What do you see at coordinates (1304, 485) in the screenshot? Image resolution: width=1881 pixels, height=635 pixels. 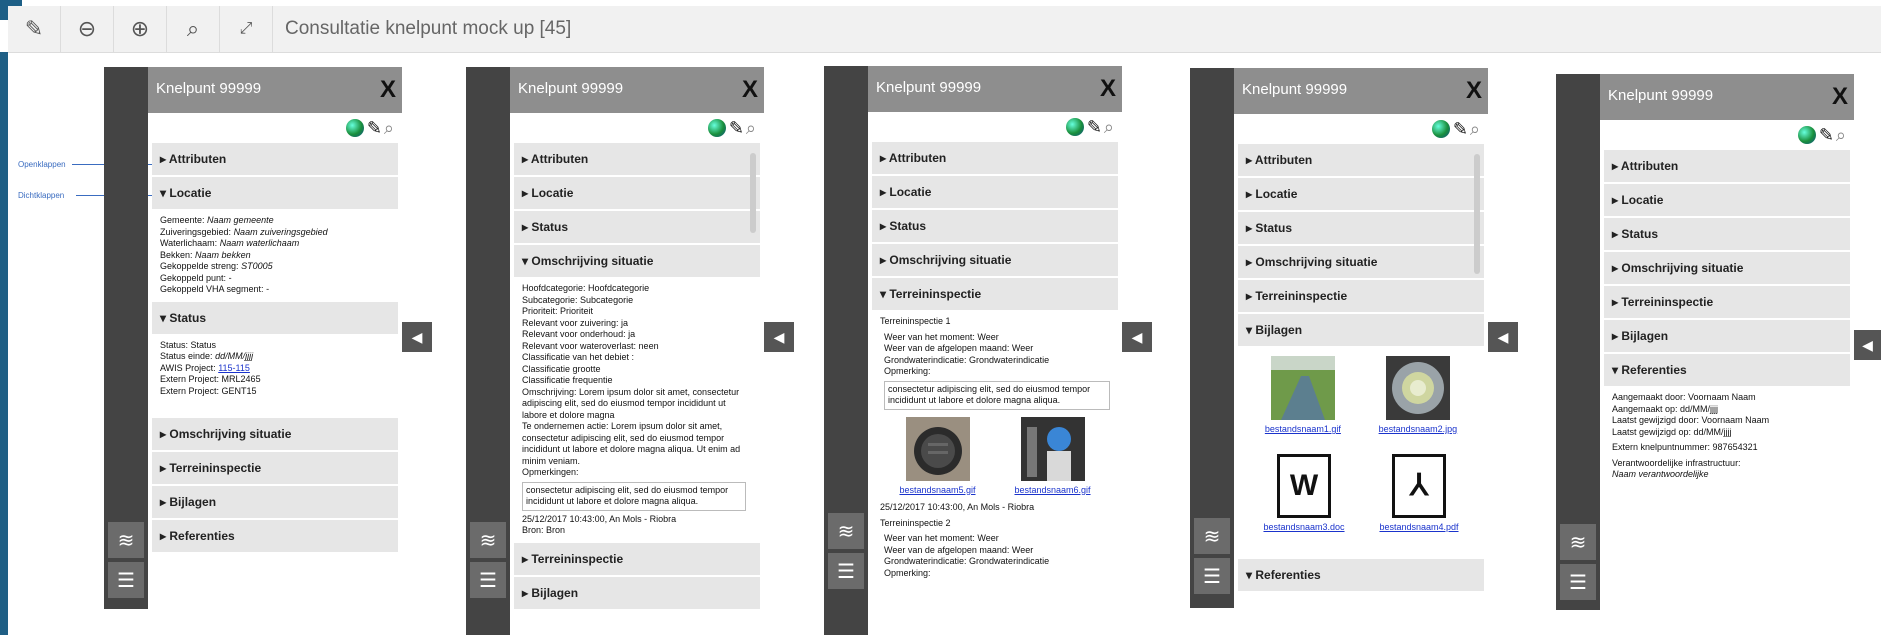 I see `word-document-icon: W` at bounding box center [1304, 485].